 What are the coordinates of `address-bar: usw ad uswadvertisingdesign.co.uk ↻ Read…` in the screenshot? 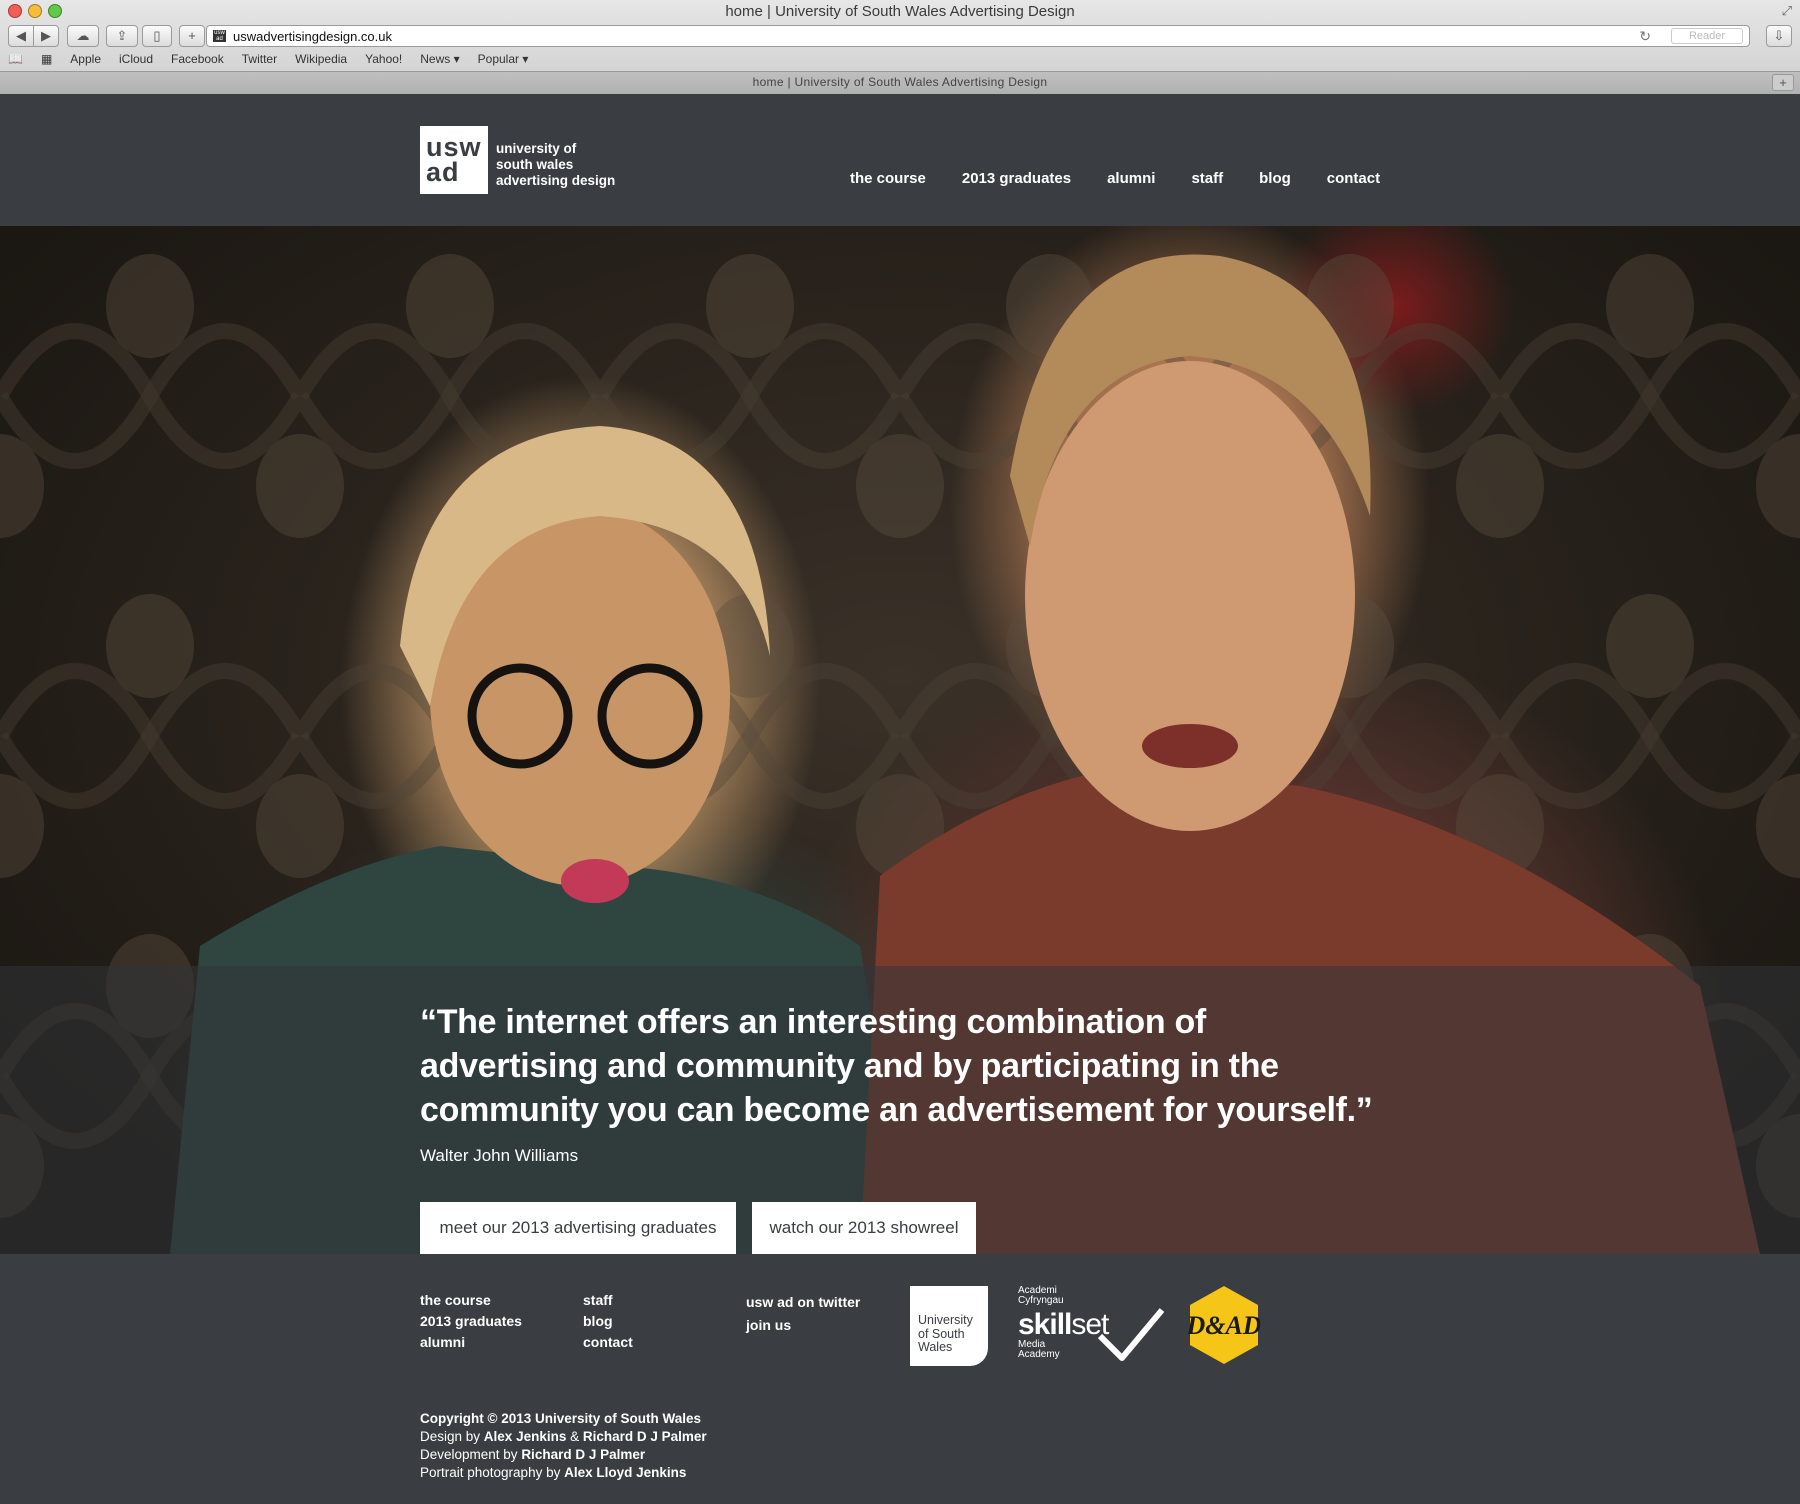 It's located at (978, 36).